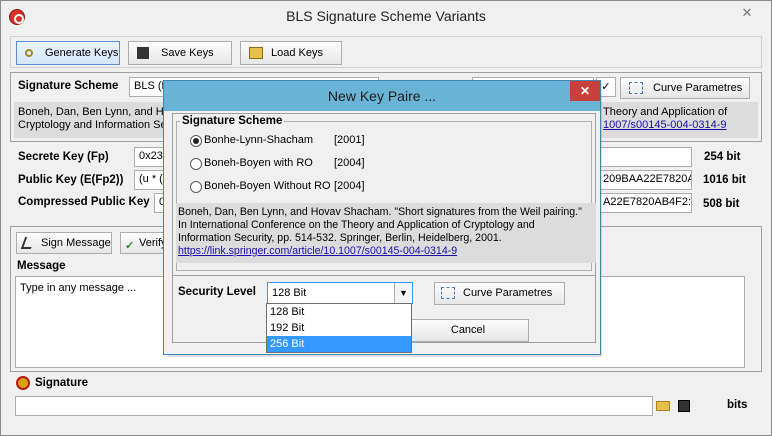 The height and width of the screenshot is (436, 772). Describe the element at coordinates (196, 141) in the screenshot. I see `radio-bls` at that location.